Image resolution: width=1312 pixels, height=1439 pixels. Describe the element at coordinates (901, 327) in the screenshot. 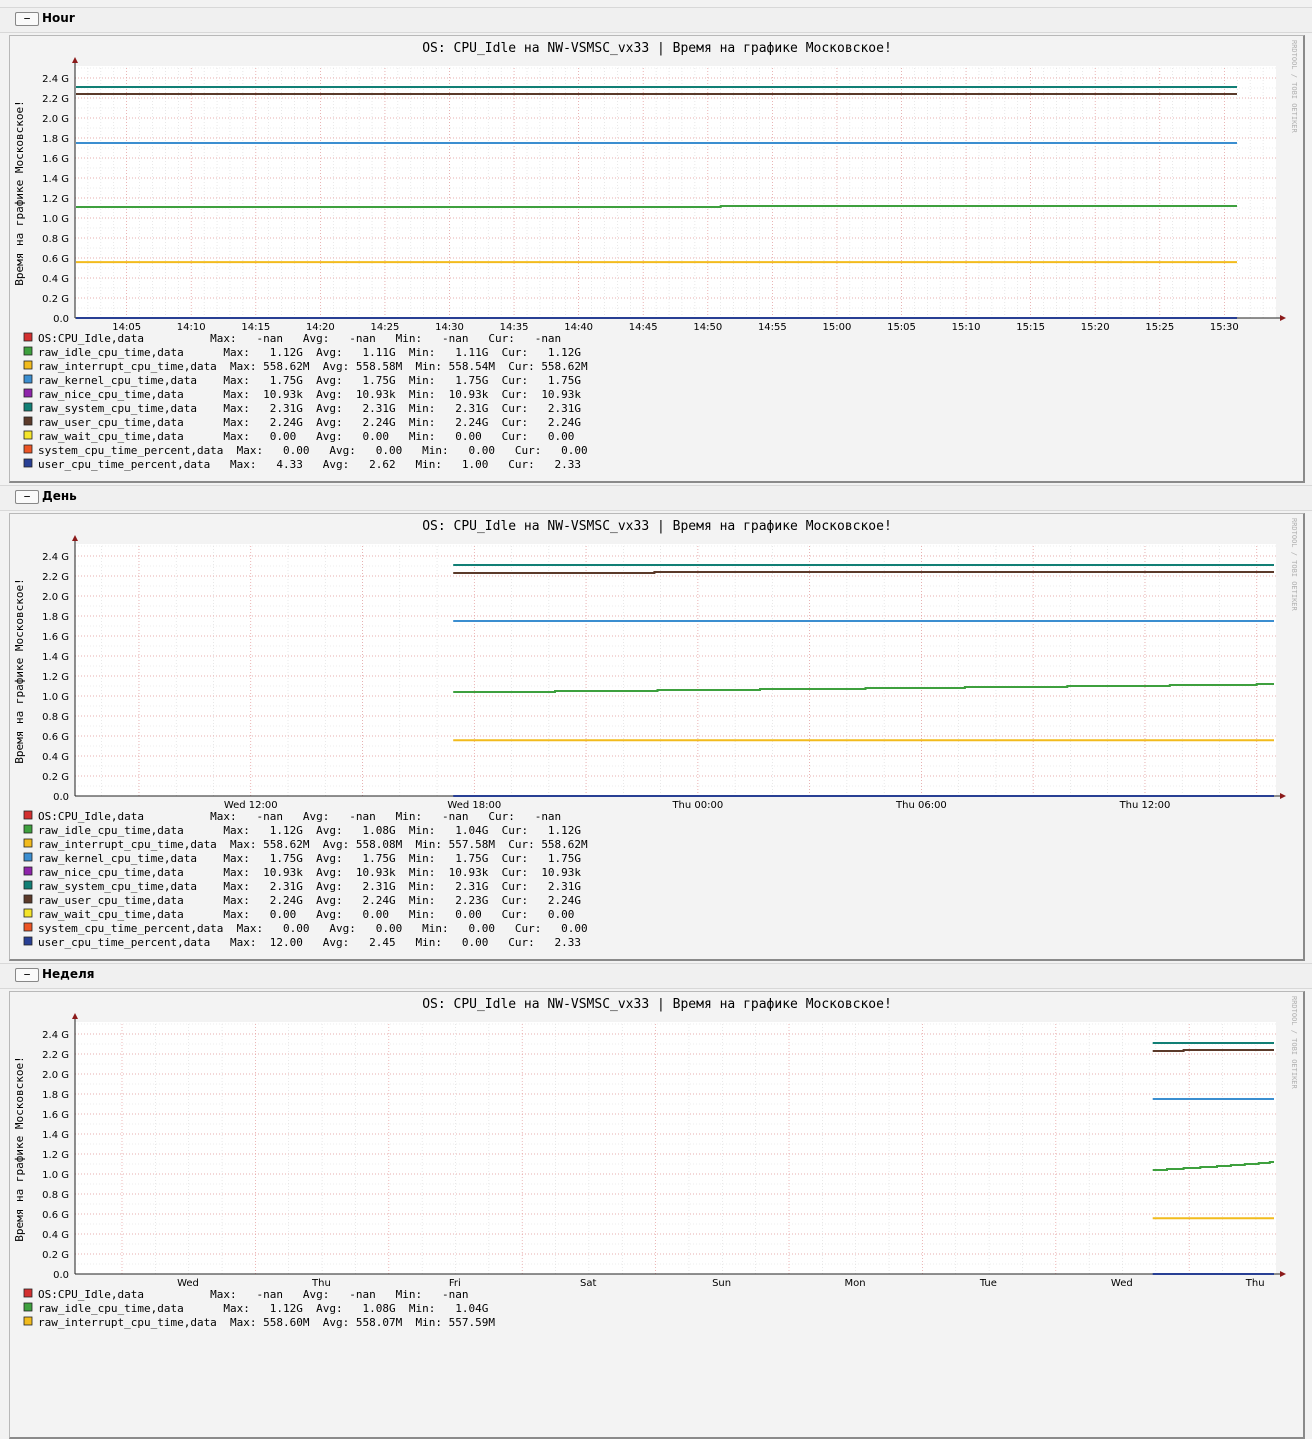

I see `x-tick-label: 15:05` at that location.